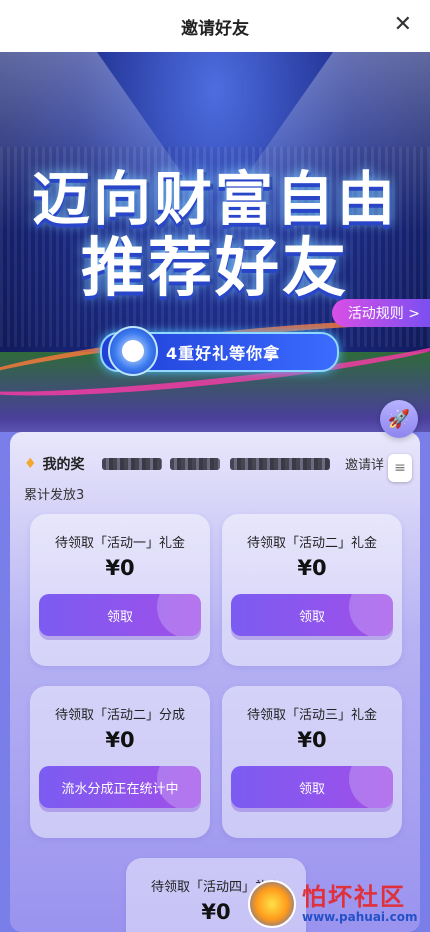 The height and width of the screenshot is (932, 430). I want to click on reward-card: 待领取「活动三」礼金 ¥0 领取, so click(312, 762).